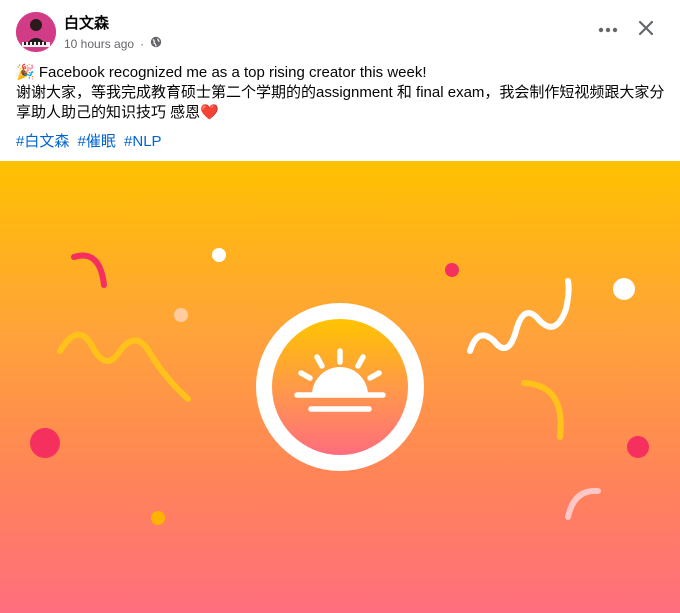 The height and width of the screenshot is (613, 680). I want to click on globe-icon, so click(156, 43).